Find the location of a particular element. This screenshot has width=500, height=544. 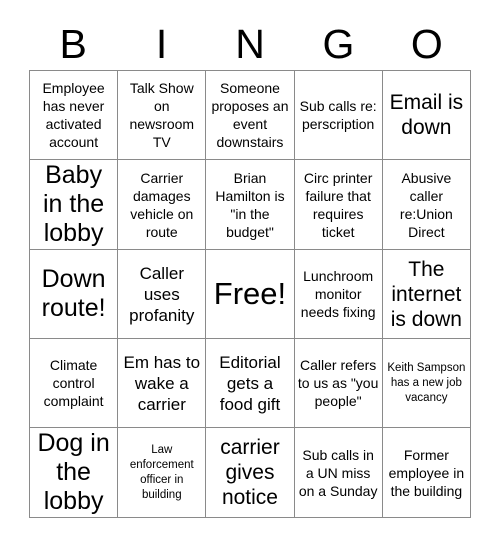

bingo-cell: Caller refers to us as "you people" is located at coordinates (338, 383).